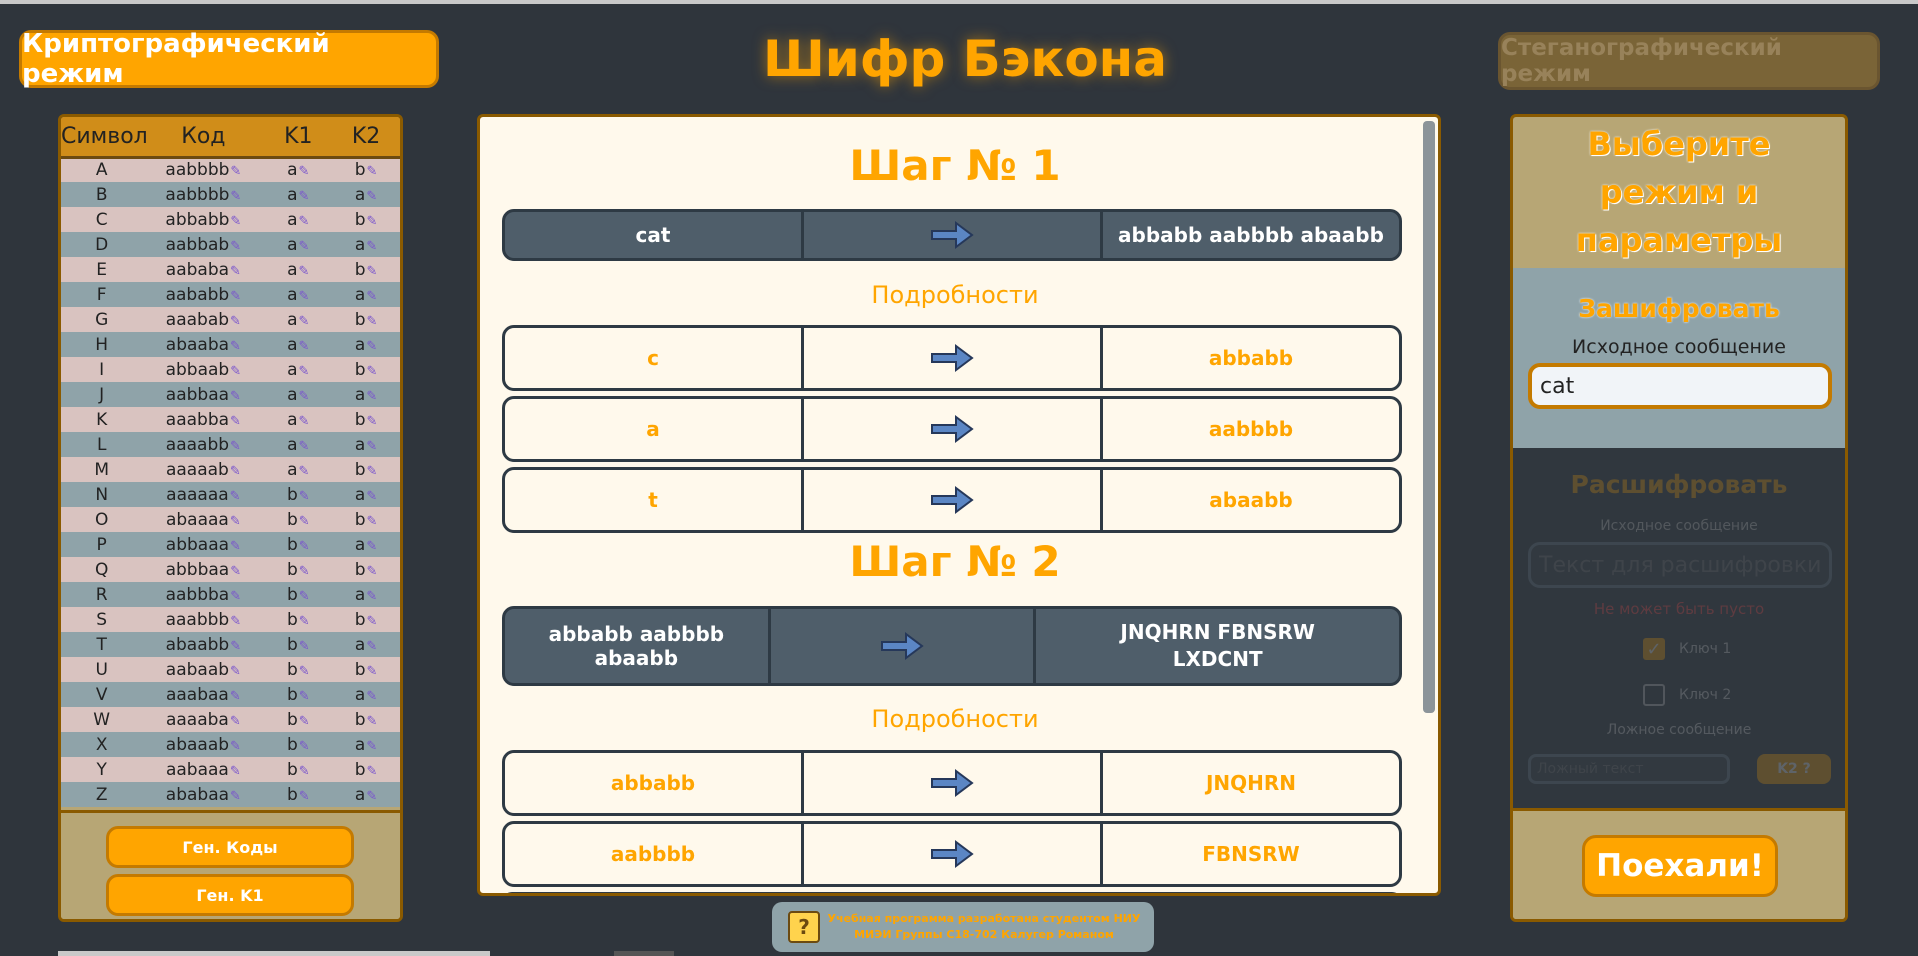 The image size is (1918, 956). Describe the element at coordinates (203, 319) in the screenshot. I see `code-cell: aaabab✎` at that location.